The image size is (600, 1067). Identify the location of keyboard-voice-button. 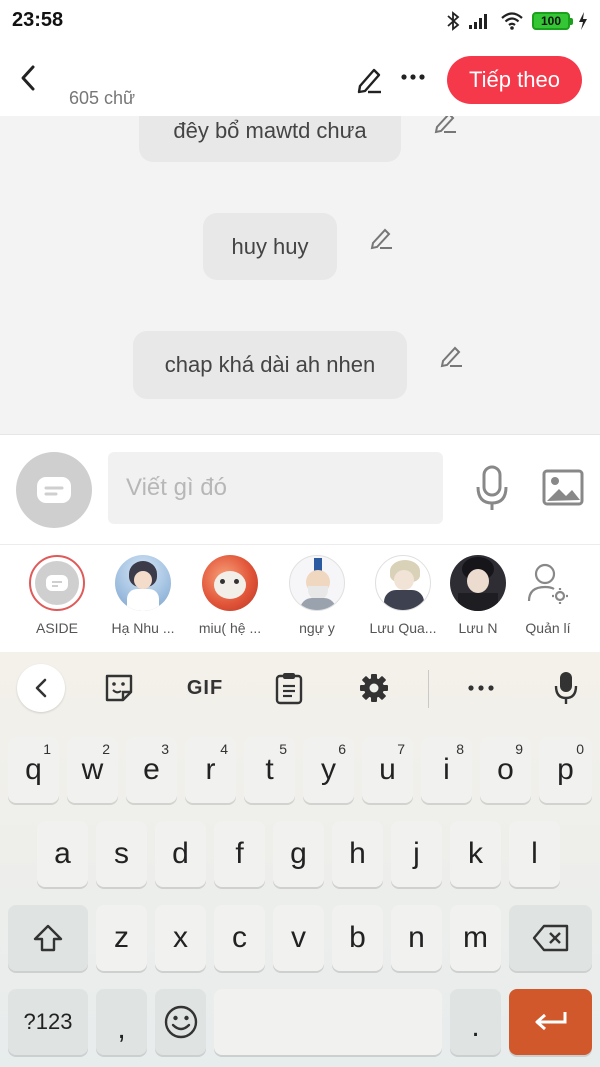
(566, 688).